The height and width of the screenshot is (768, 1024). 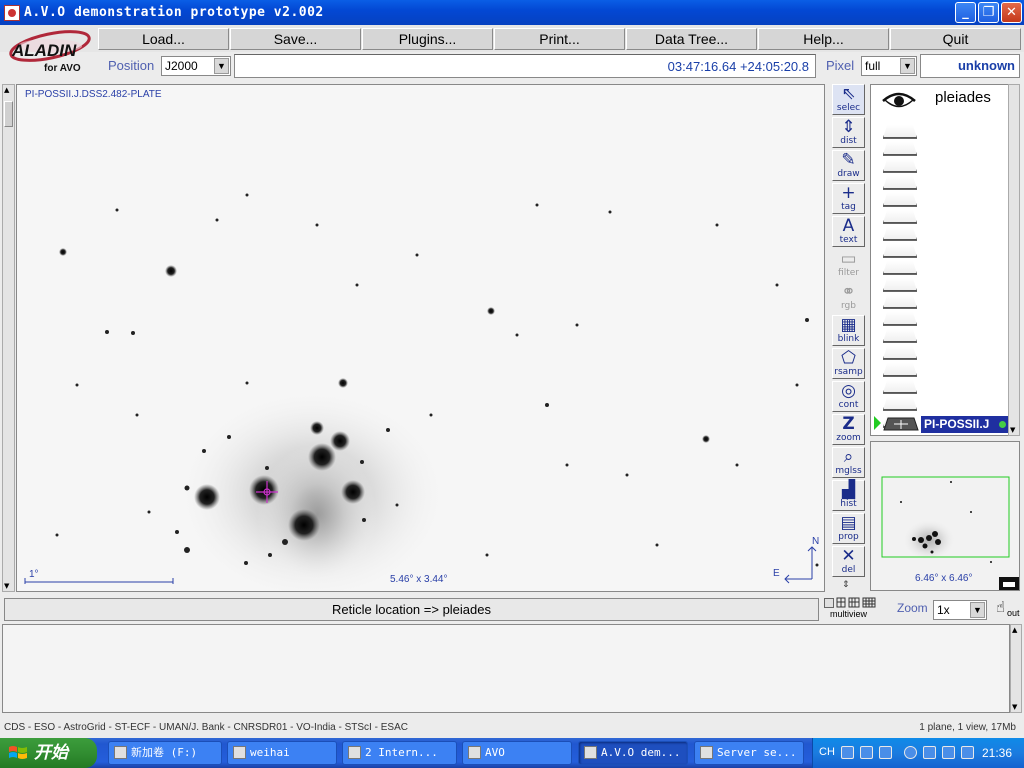 I want to click on maximize-button: ❐, so click(x=988, y=12).